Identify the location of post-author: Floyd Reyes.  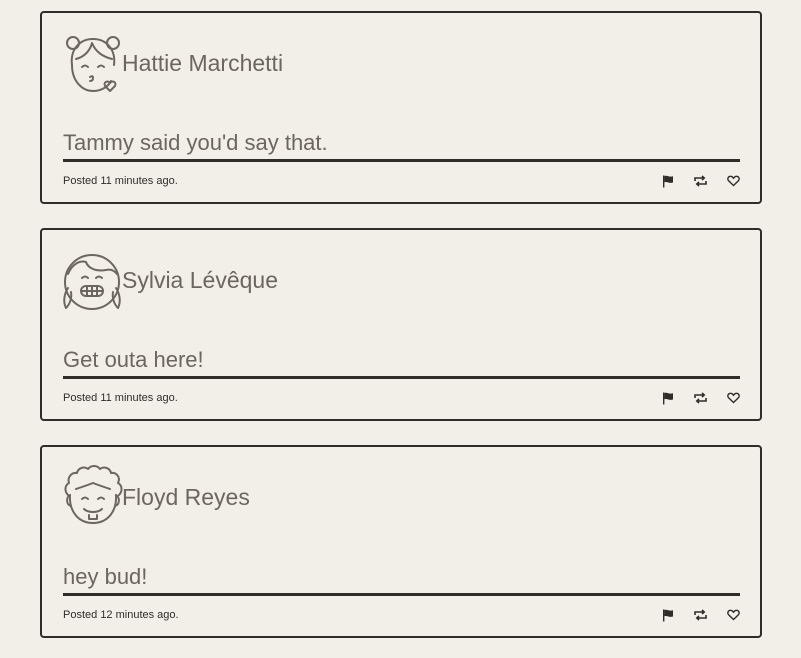
(156, 497).